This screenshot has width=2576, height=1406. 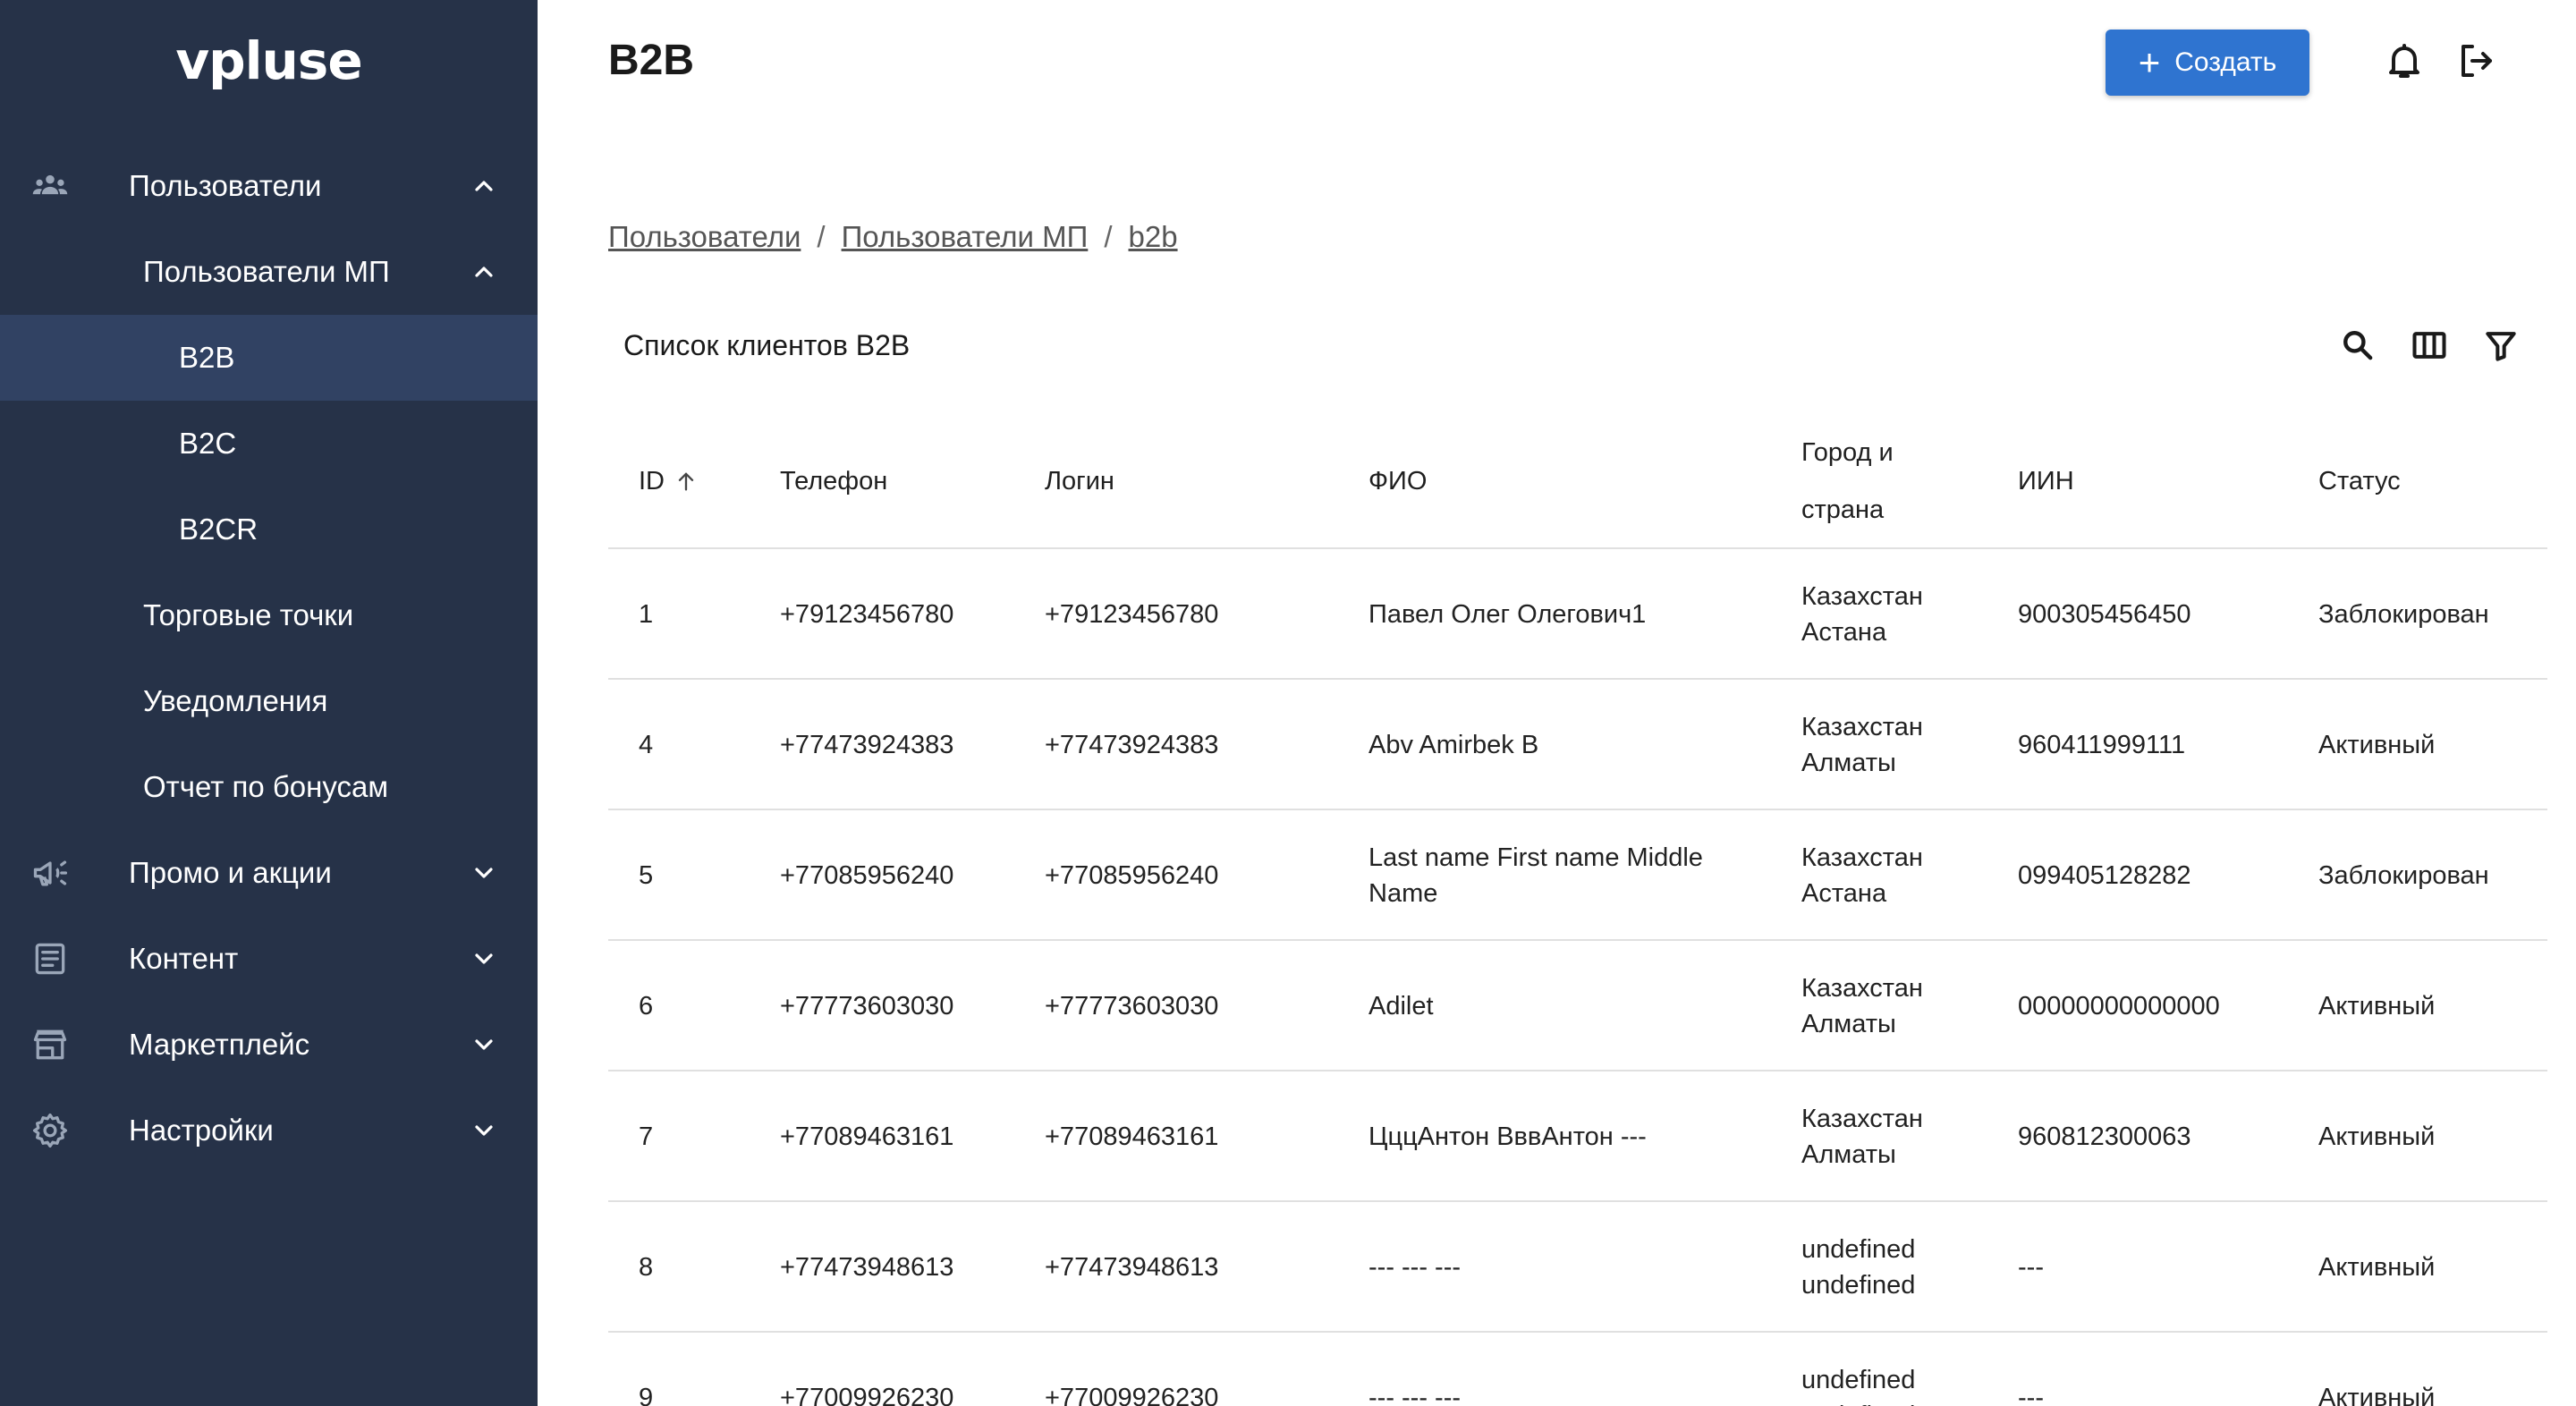 What do you see at coordinates (2431, 347) in the screenshot?
I see `columns-icon` at bounding box center [2431, 347].